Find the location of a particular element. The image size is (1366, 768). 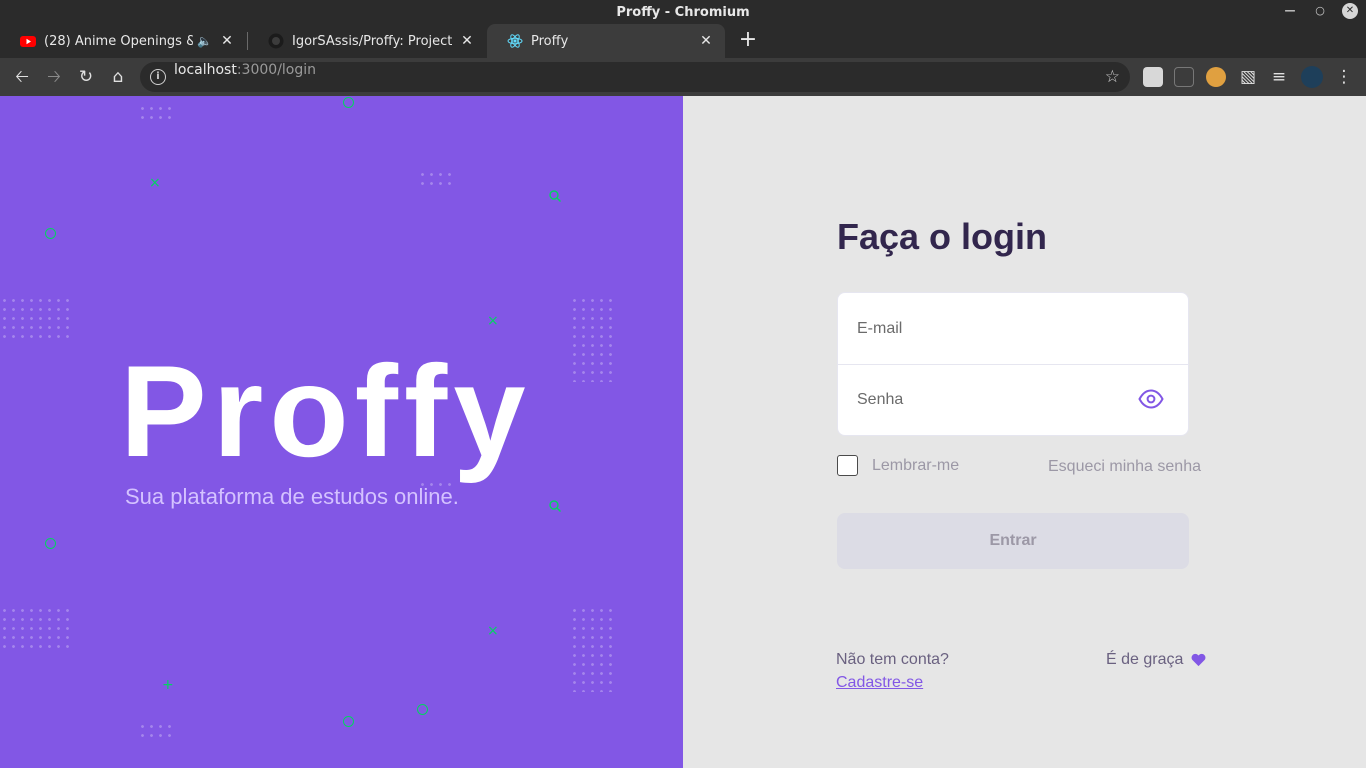

window-title: Proffy - Chromium is located at coordinates (683, 12).